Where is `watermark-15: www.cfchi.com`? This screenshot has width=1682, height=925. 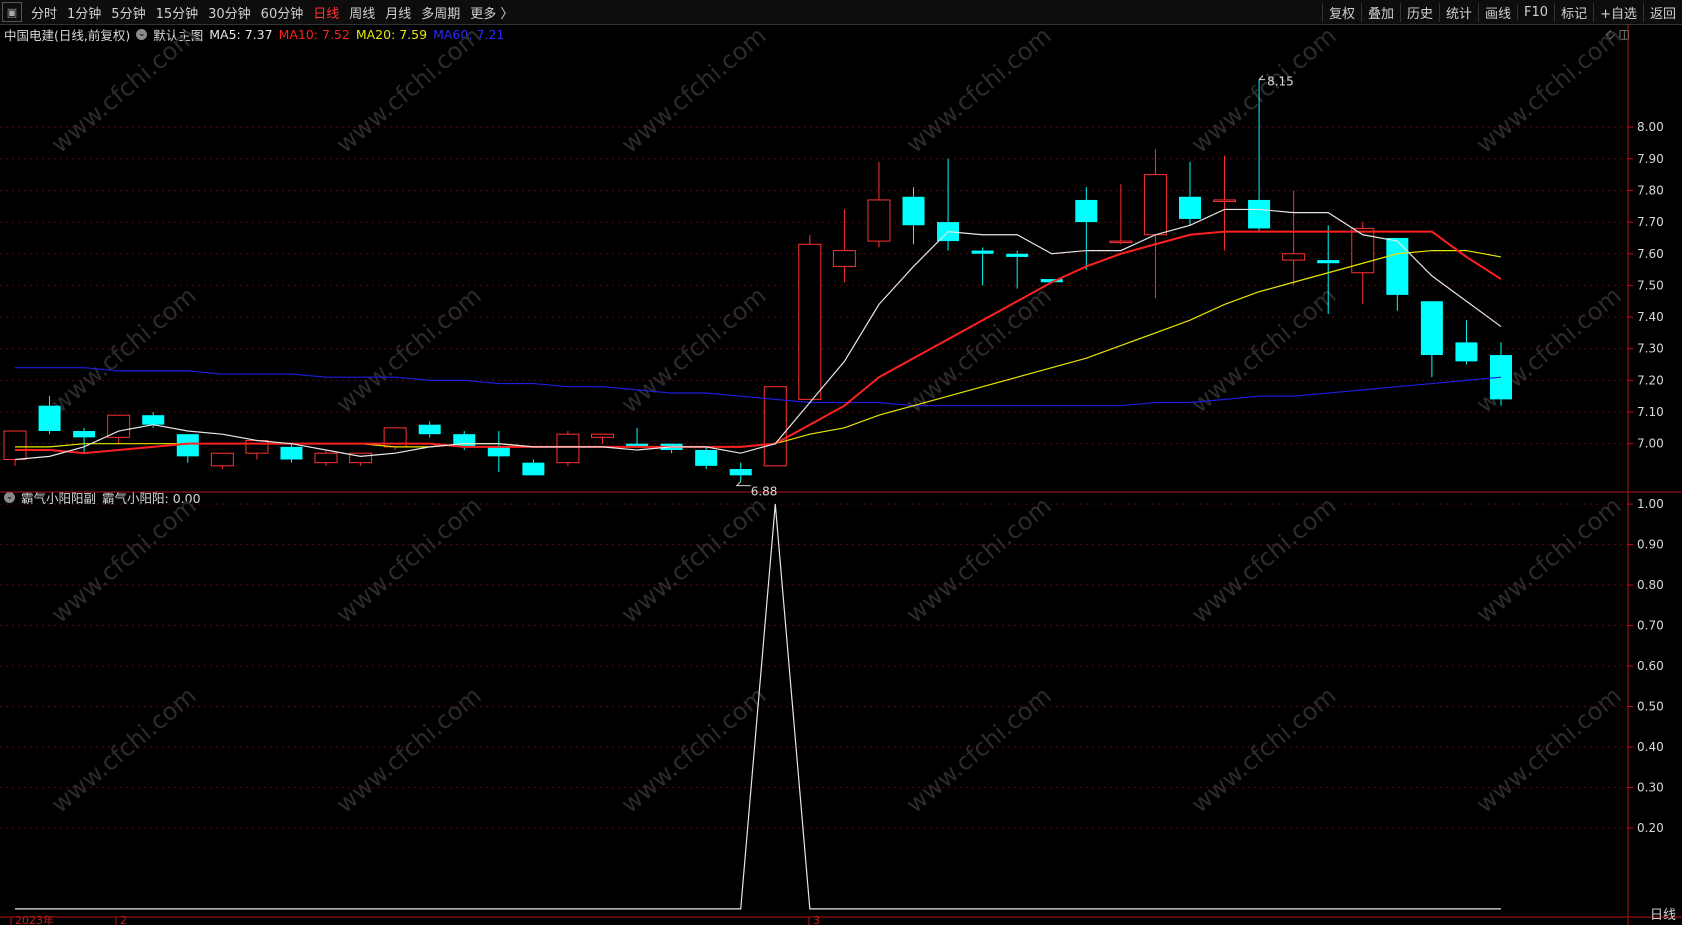
watermark-15: www.cfchi.com is located at coordinates (979, 559).